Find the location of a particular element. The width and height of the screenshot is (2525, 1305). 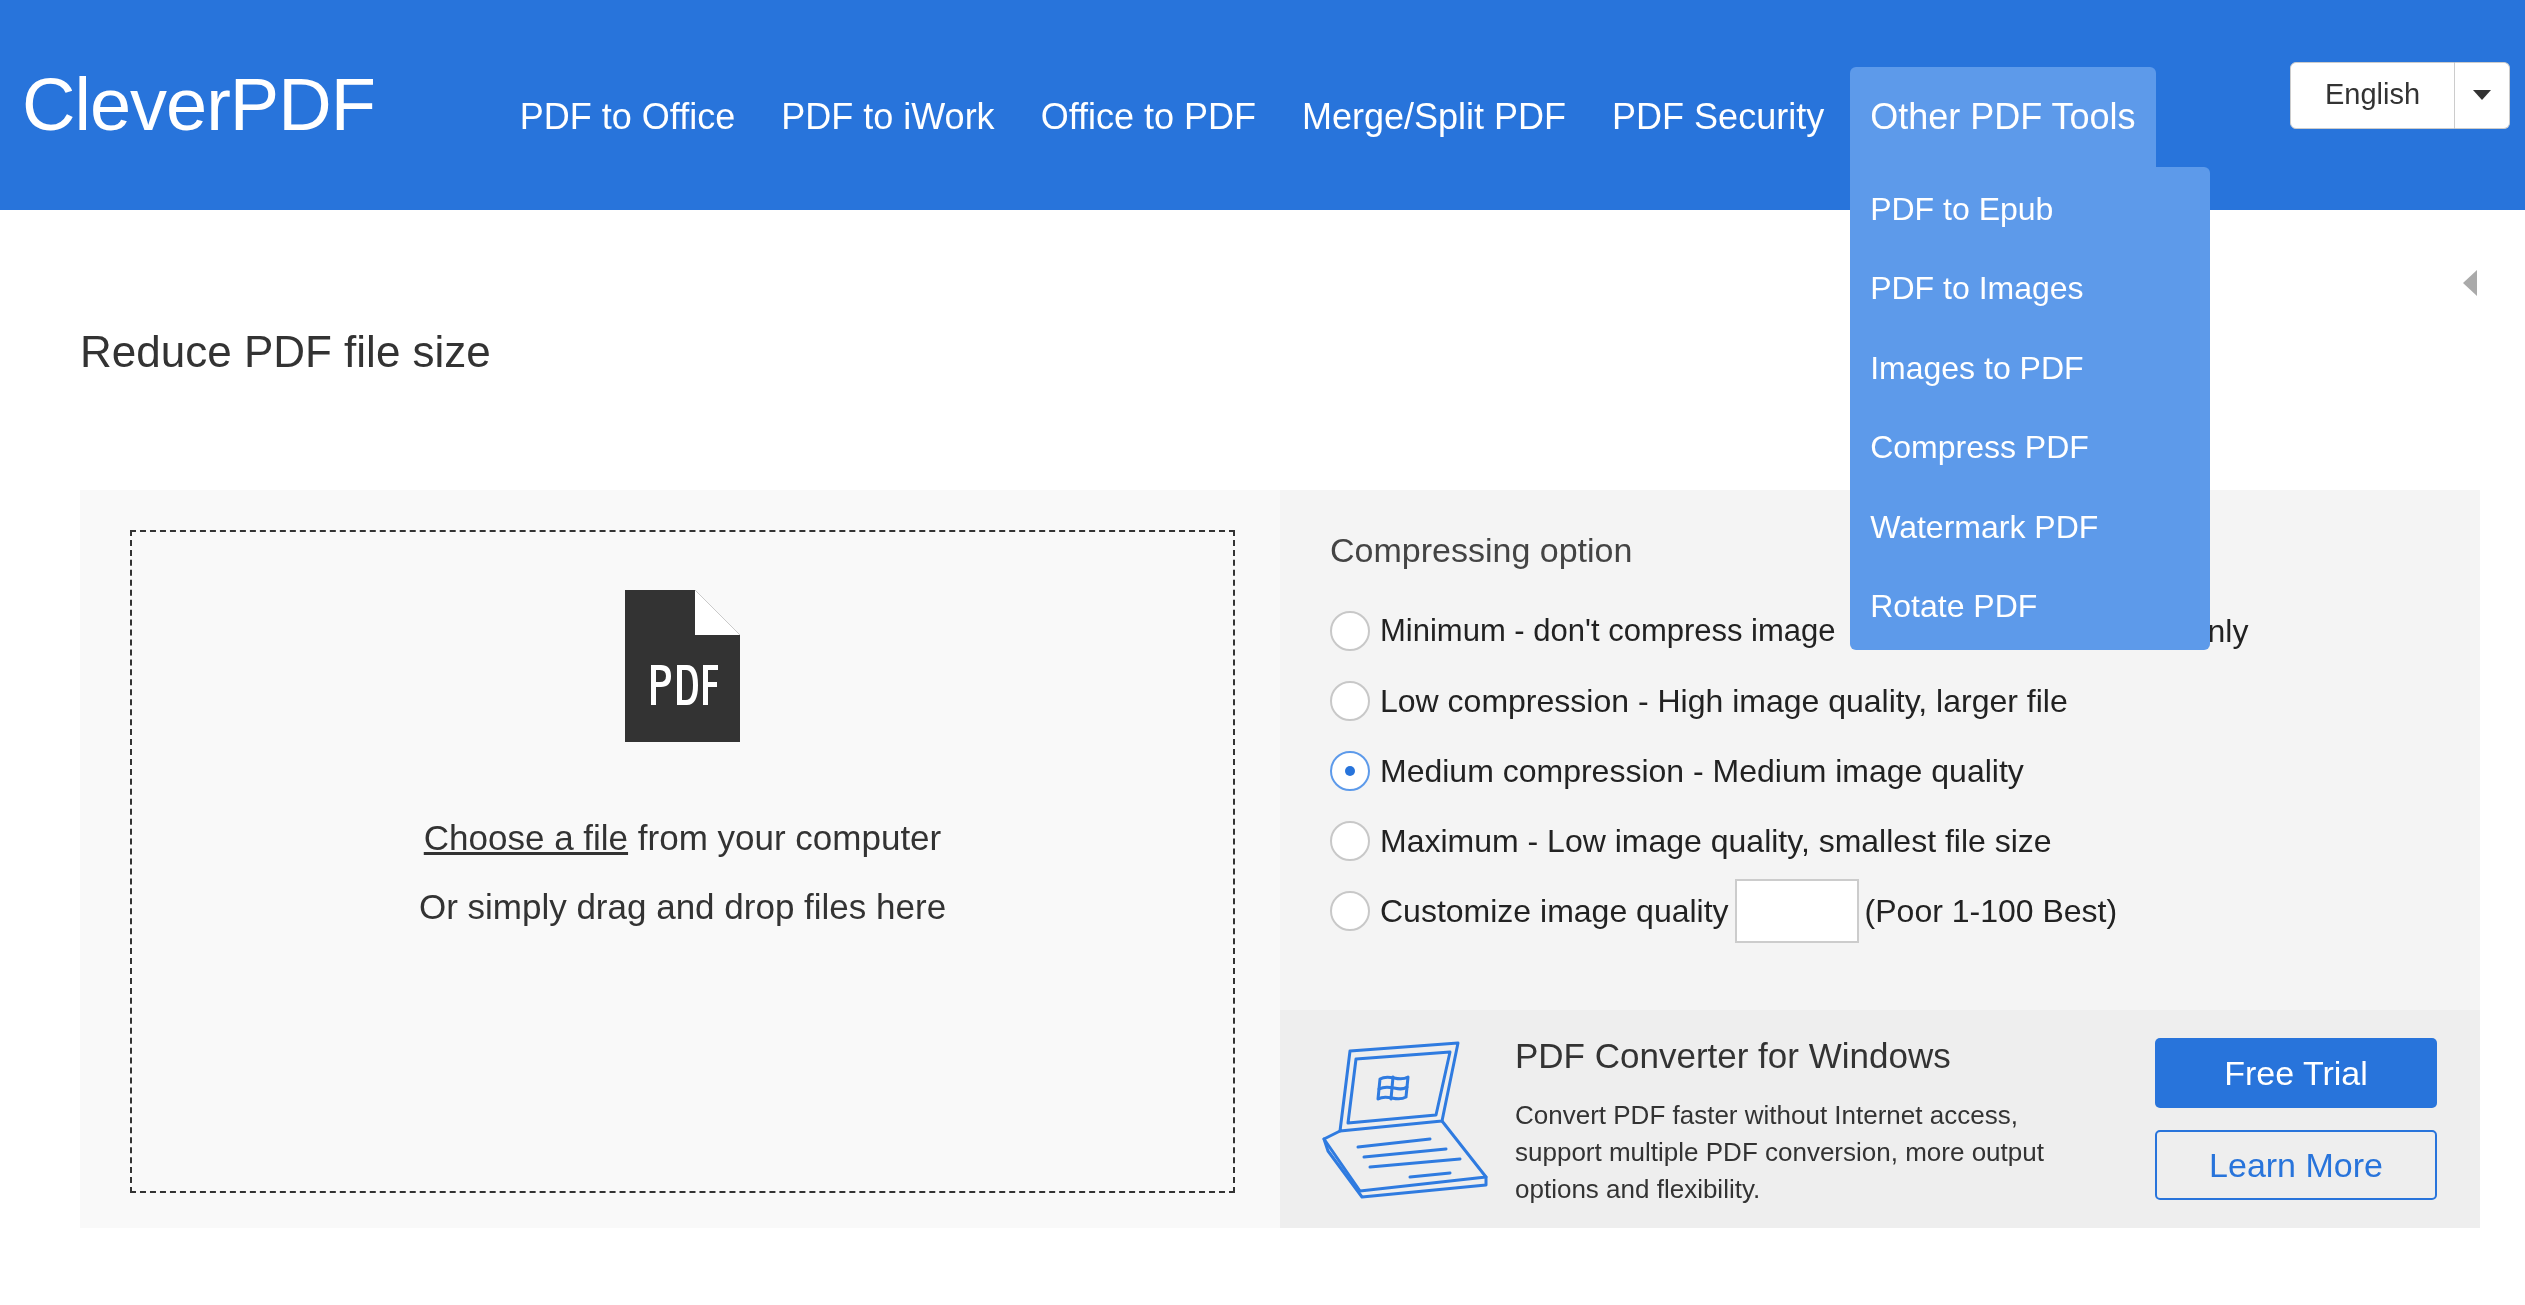

nav-link: PDF to iWork is located at coordinates (888, 116).